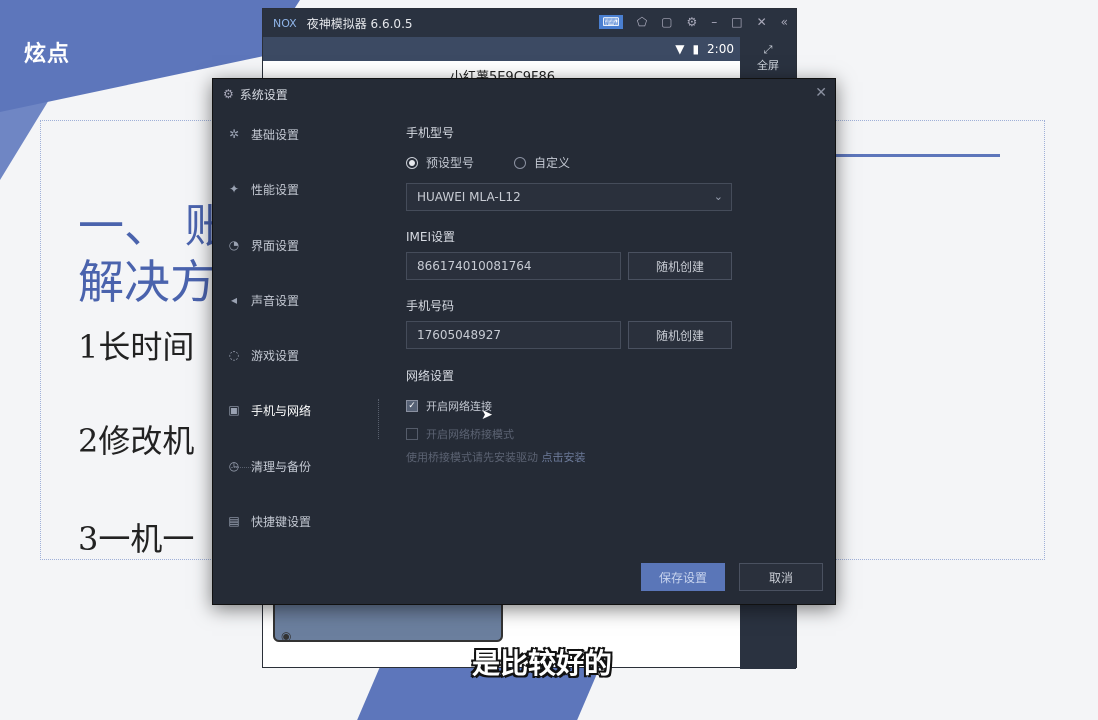  What do you see at coordinates (154, 254) in the screenshot?
I see `slide-title: 一、 账 解决方` at bounding box center [154, 254].